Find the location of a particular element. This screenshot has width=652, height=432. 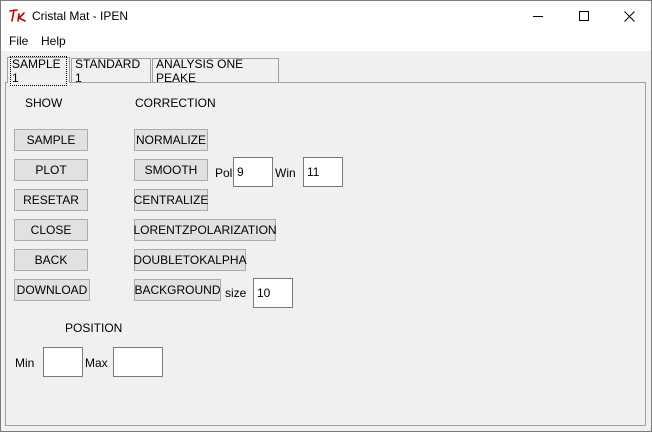

plot-button: PLOT is located at coordinates (51, 170).